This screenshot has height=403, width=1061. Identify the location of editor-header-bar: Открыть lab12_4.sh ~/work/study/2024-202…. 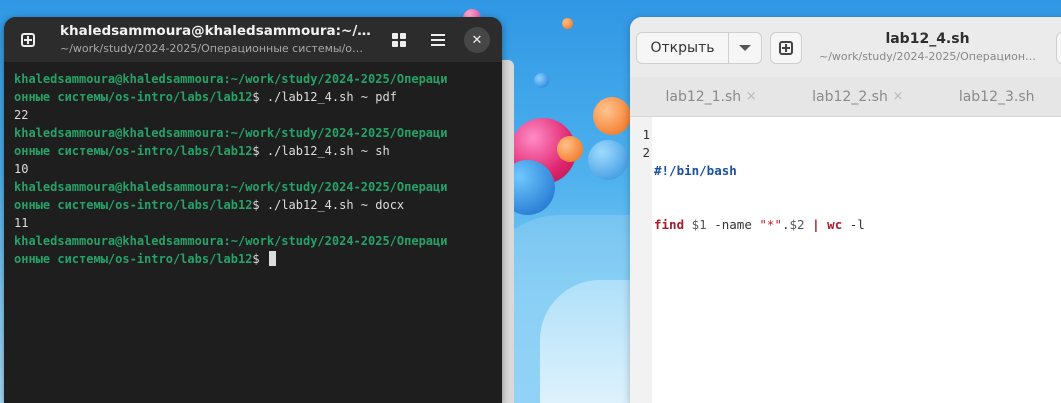
(845, 47).